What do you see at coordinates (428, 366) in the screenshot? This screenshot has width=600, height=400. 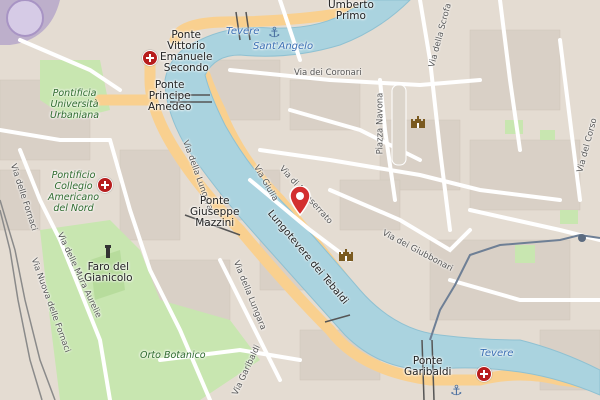 I see `label-ponte-garibaldi: Ponte Garibaldi` at bounding box center [428, 366].